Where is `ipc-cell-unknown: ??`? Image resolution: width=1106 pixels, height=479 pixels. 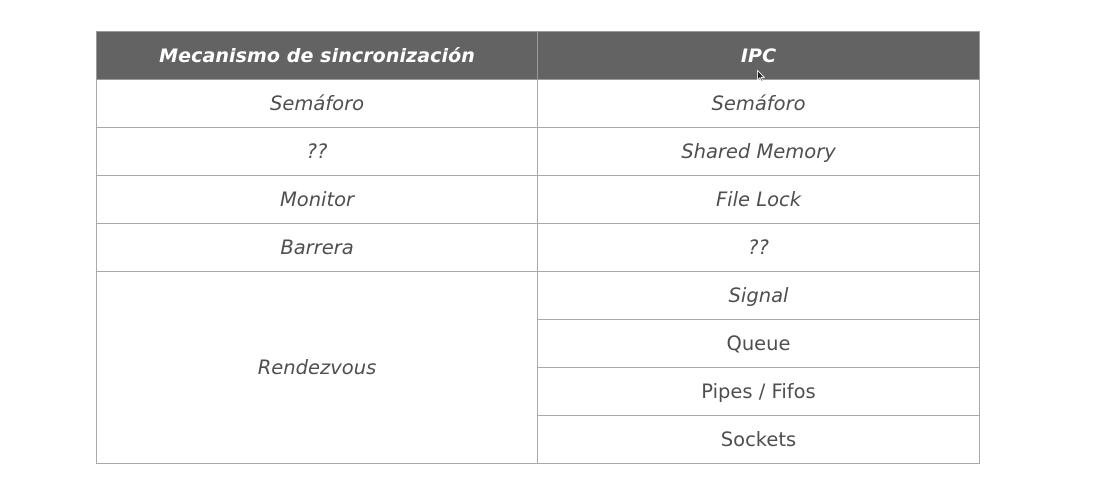 ipc-cell-unknown: ?? is located at coordinates (758, 247).